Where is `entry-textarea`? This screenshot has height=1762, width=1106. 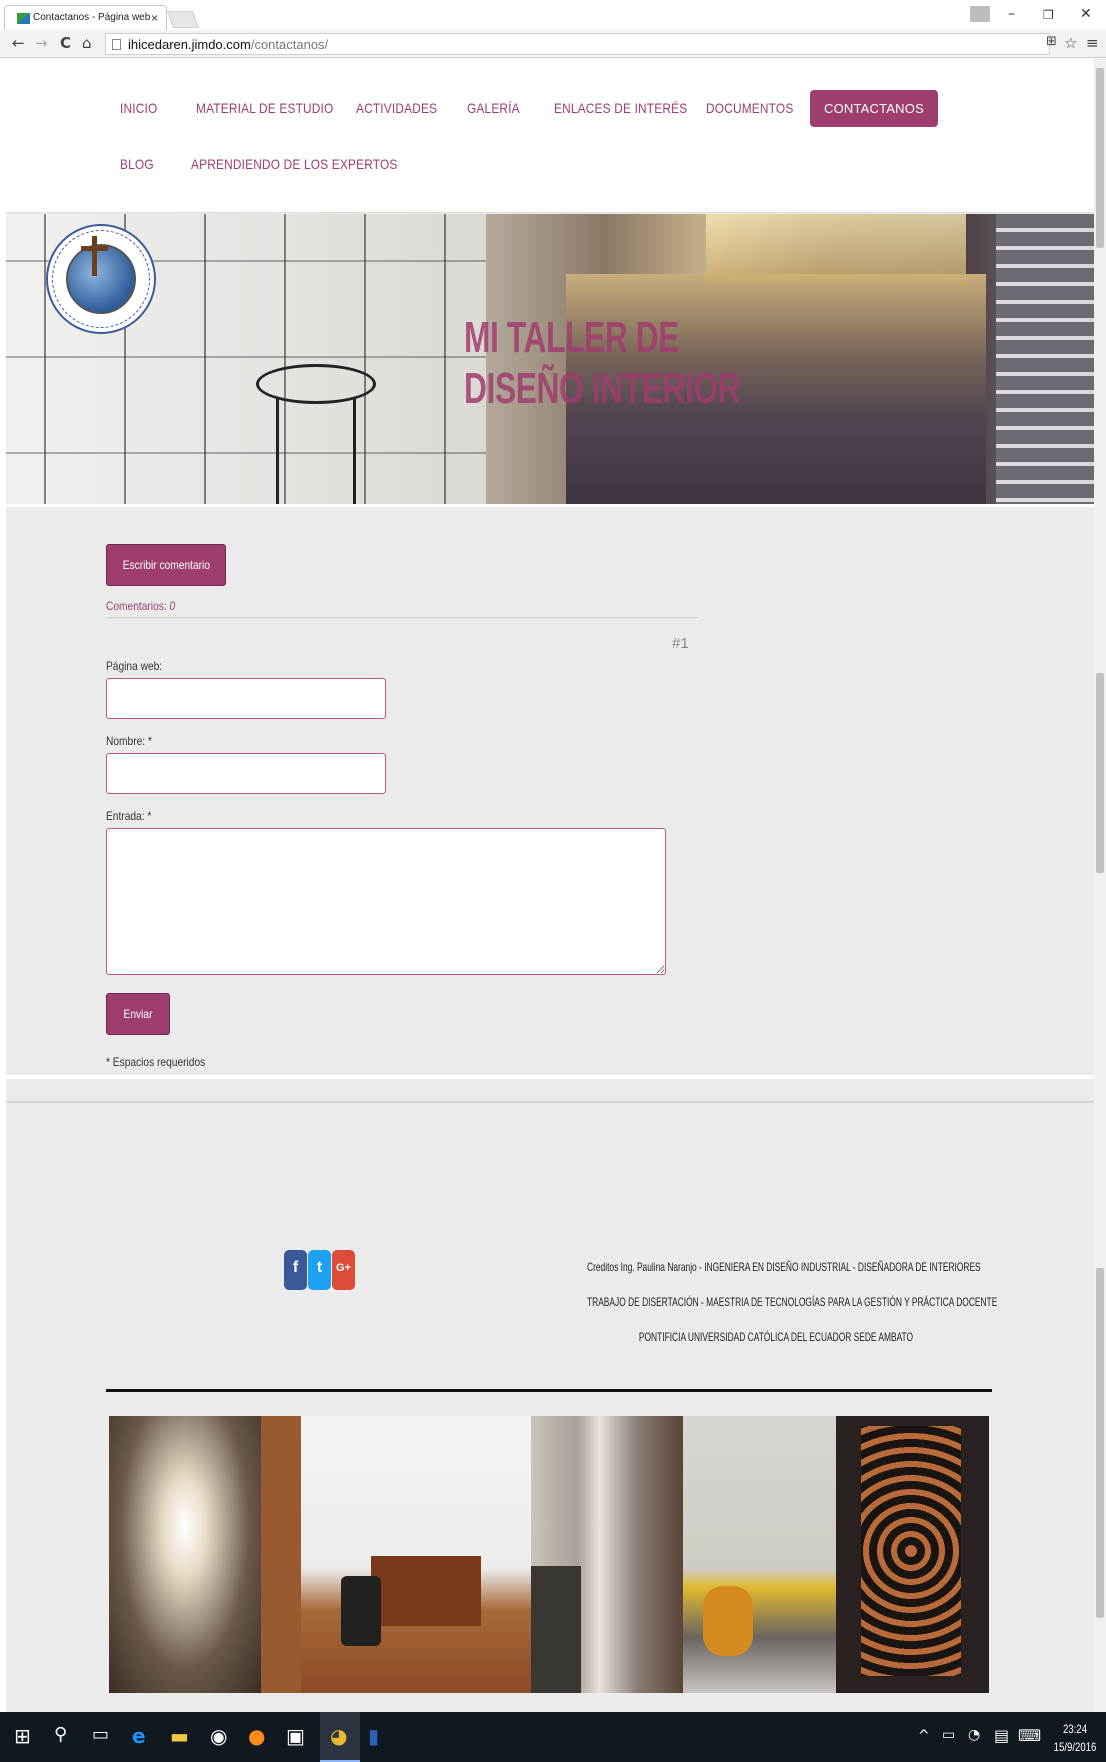 entry-textarea is located at coordinates (386, 901).